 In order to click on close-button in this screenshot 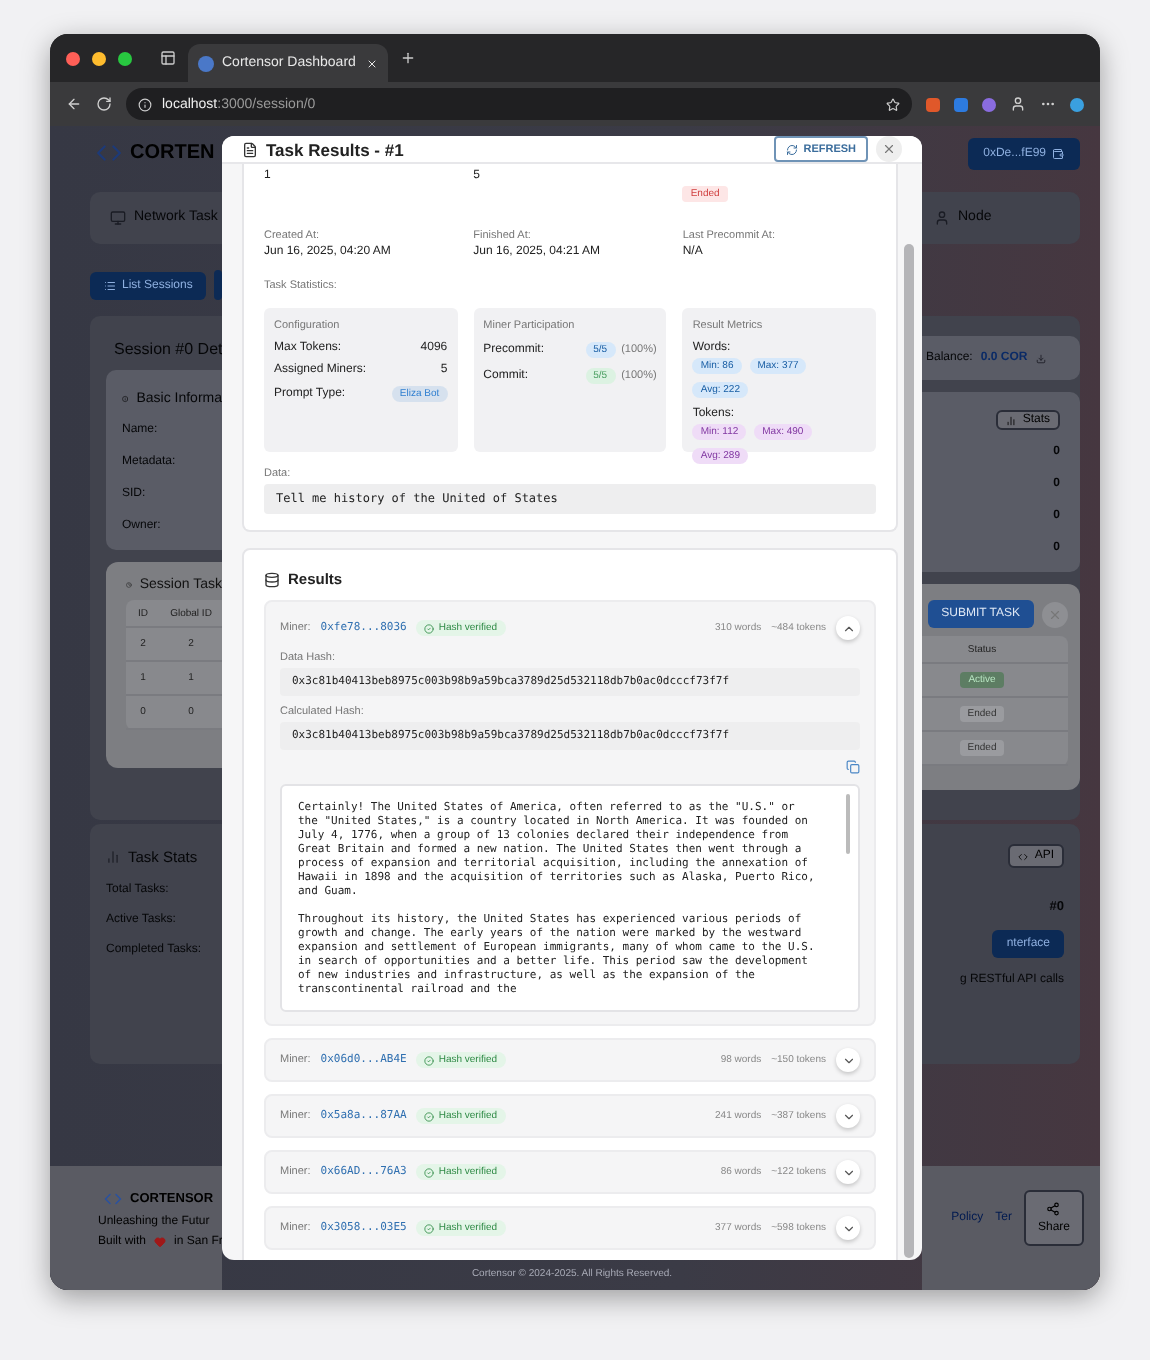, I will do `click(889, 149)`.